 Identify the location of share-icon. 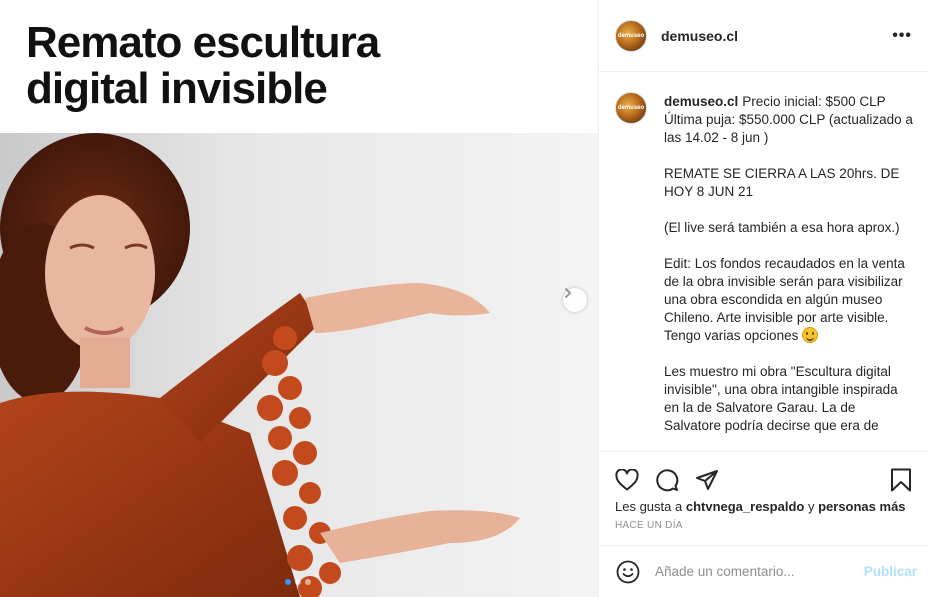
(707, 480).